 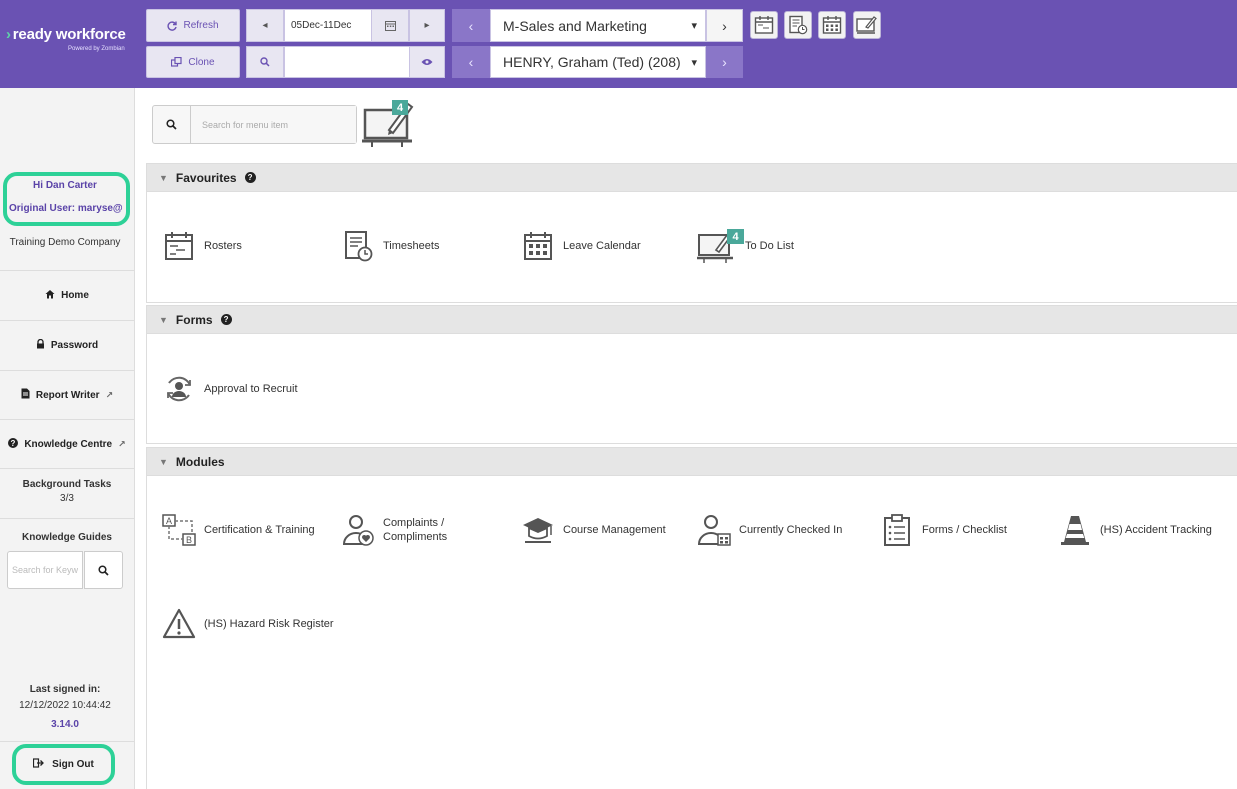 I want to click on department-select-value: M-Sales and Marketing, so click(x=575, y=25).